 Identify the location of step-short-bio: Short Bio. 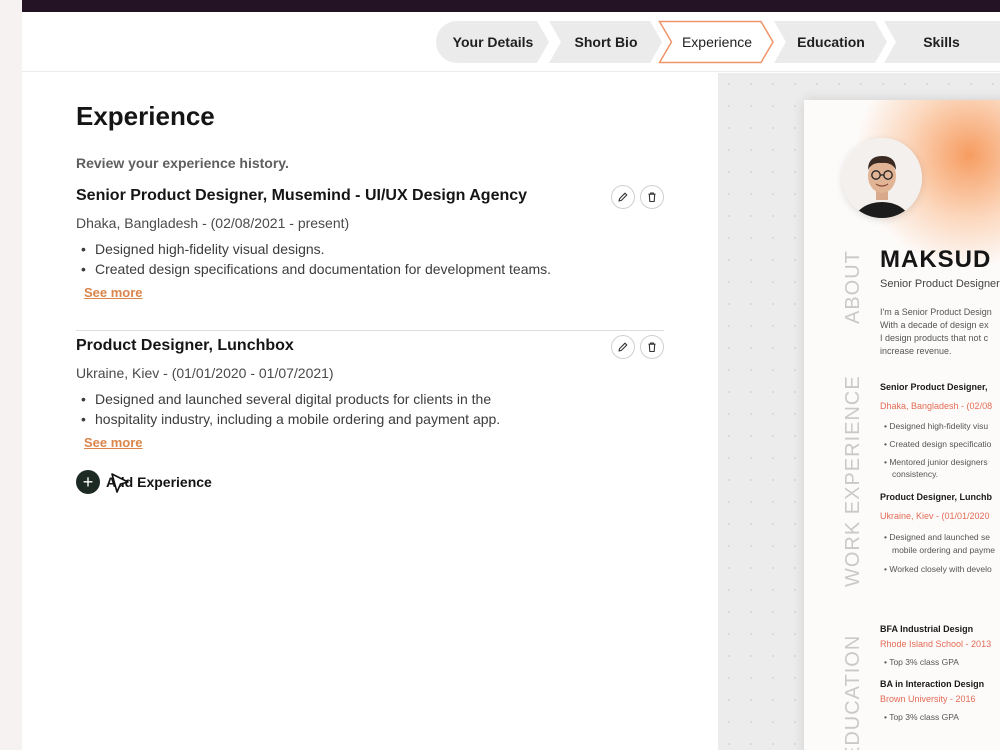
(606, 42).